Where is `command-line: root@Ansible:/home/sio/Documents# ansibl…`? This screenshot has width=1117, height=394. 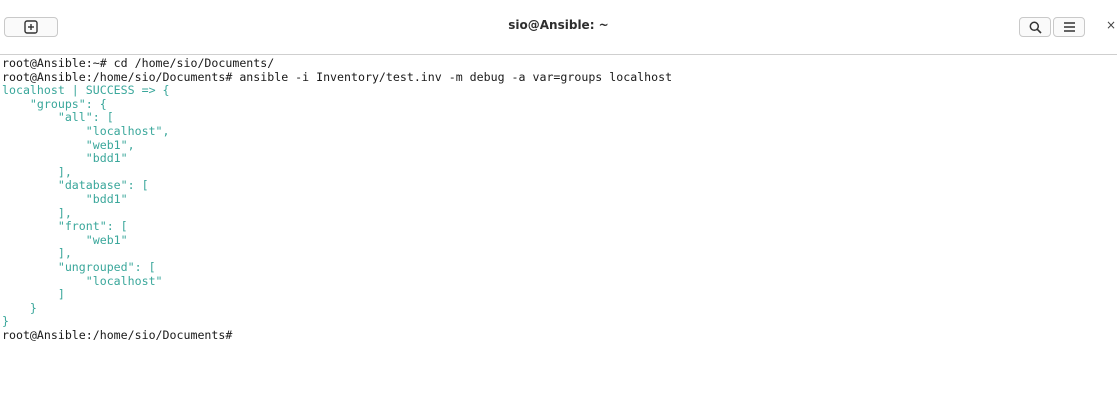
command-line: root@Ansible:/home/sio/Documents# ansibl… is located at coordinates (337, 76).